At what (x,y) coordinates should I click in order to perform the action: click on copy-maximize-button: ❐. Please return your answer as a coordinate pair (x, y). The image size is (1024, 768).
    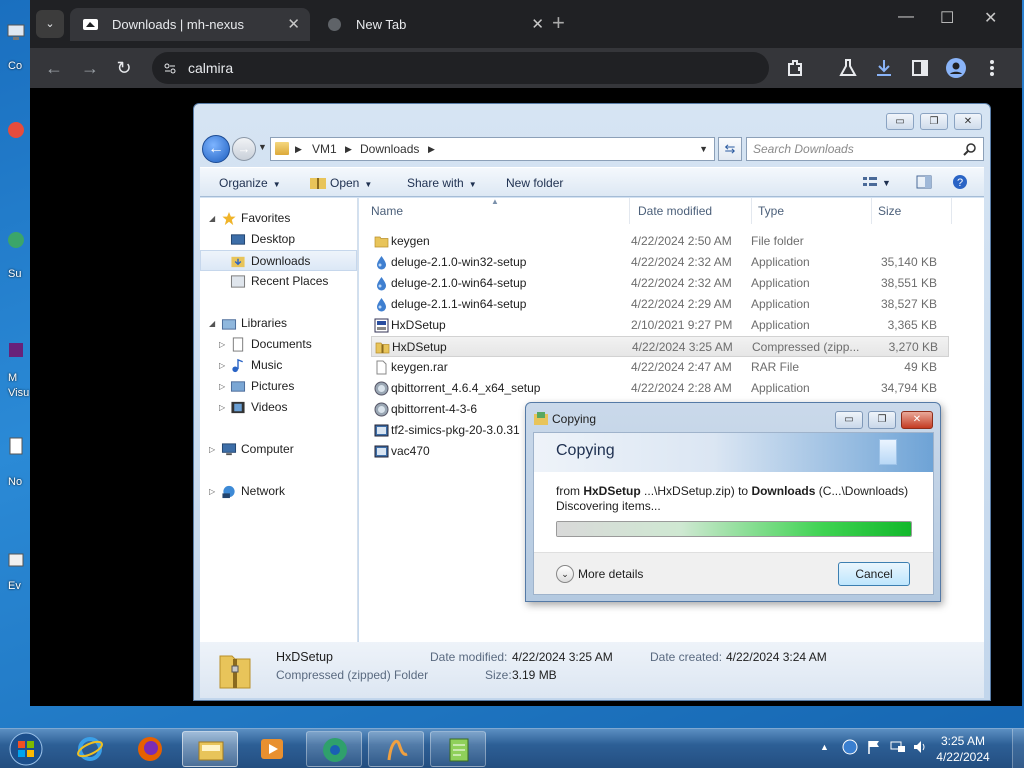
    Looking at the image, I should click on (882, 420).